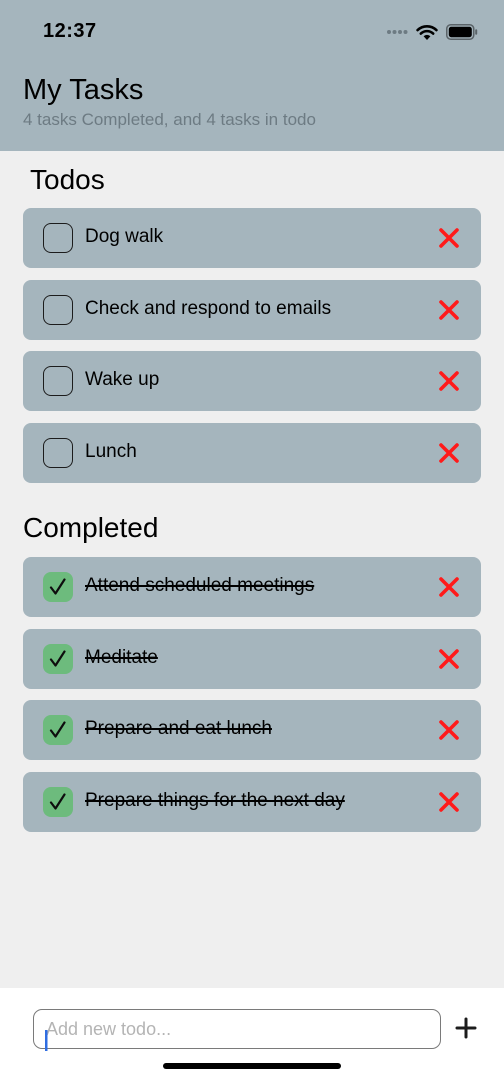  What do you see at coordinates (178, 728) in the screenshot?
I see `completed-label: Prepare and eat lunch` at bounding box center [178, 728].